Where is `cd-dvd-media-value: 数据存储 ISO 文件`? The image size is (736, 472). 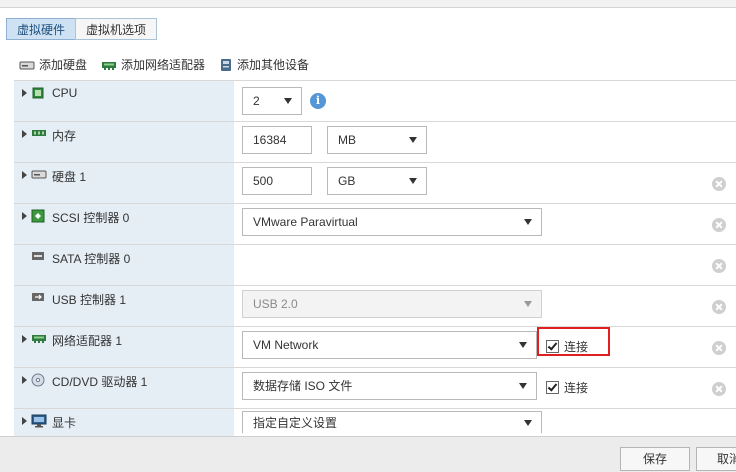
cd-dvd-media-value: 数据存储 ISO 文件 is located at coordinates (303, 386).